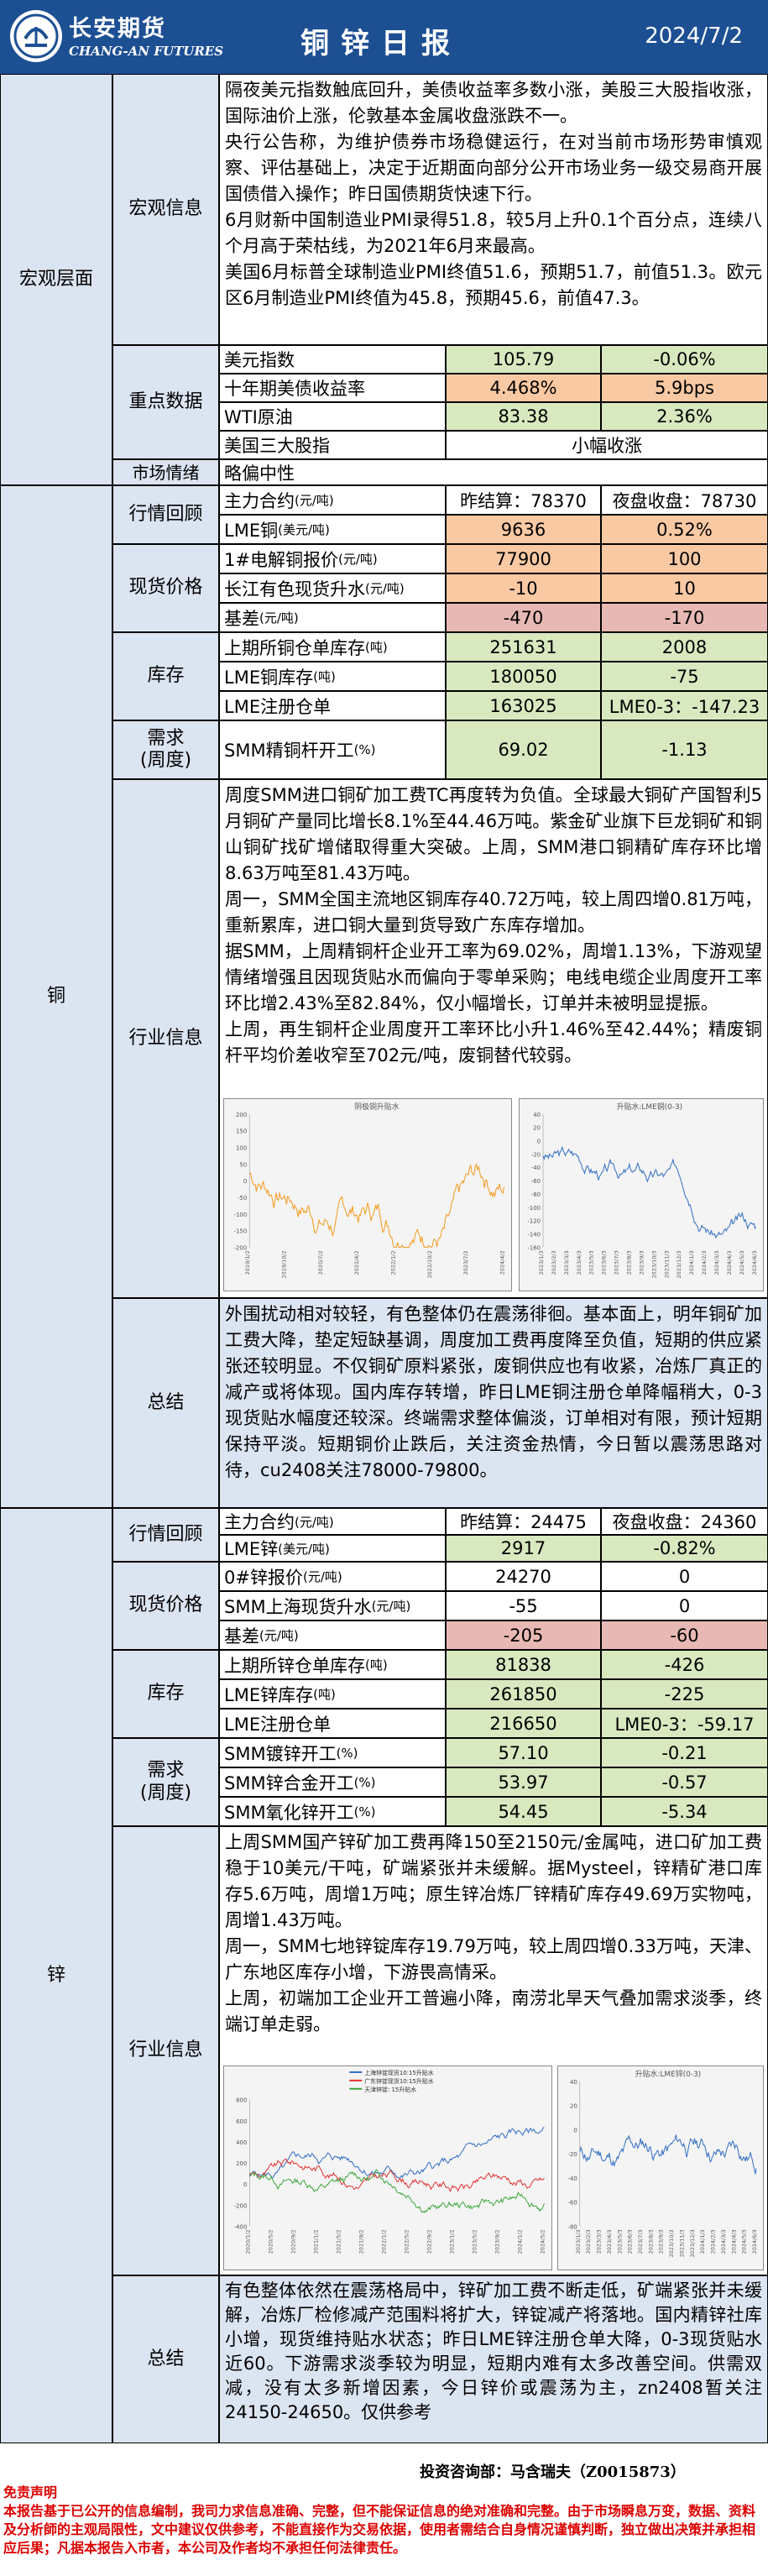 The height and width of the screenshot is (2576, 768). I want to click on cu-stock-row: 上期所铜仓单库存 (吨), so click(332, 647).